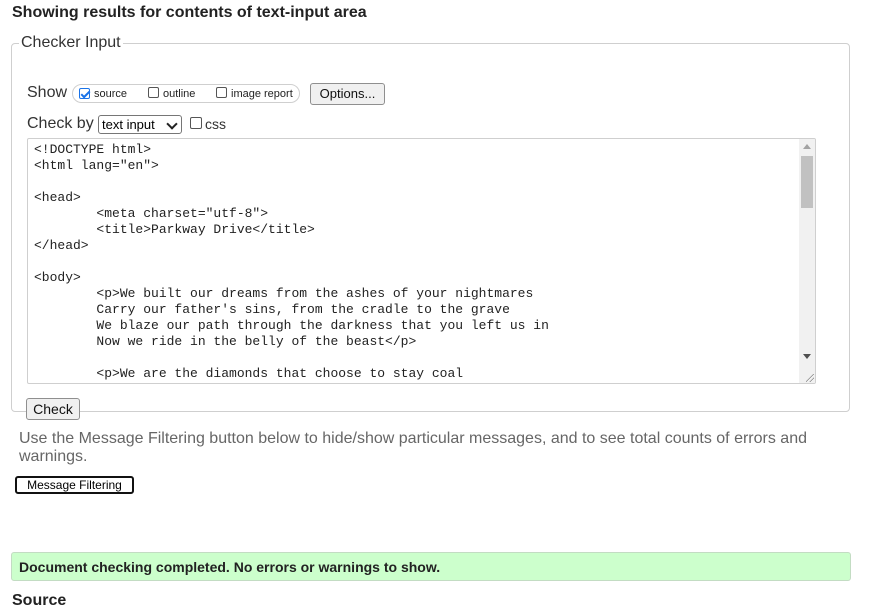 This screenshot has height=610, width=871. What do you see at coordinates (47, 92) in the screenshot?
I see `show-label: Show` at bounding box center [47, 92].